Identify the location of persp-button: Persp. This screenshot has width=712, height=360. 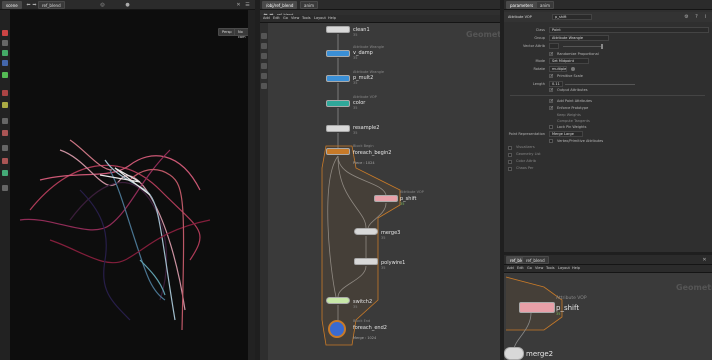
(227, 32).